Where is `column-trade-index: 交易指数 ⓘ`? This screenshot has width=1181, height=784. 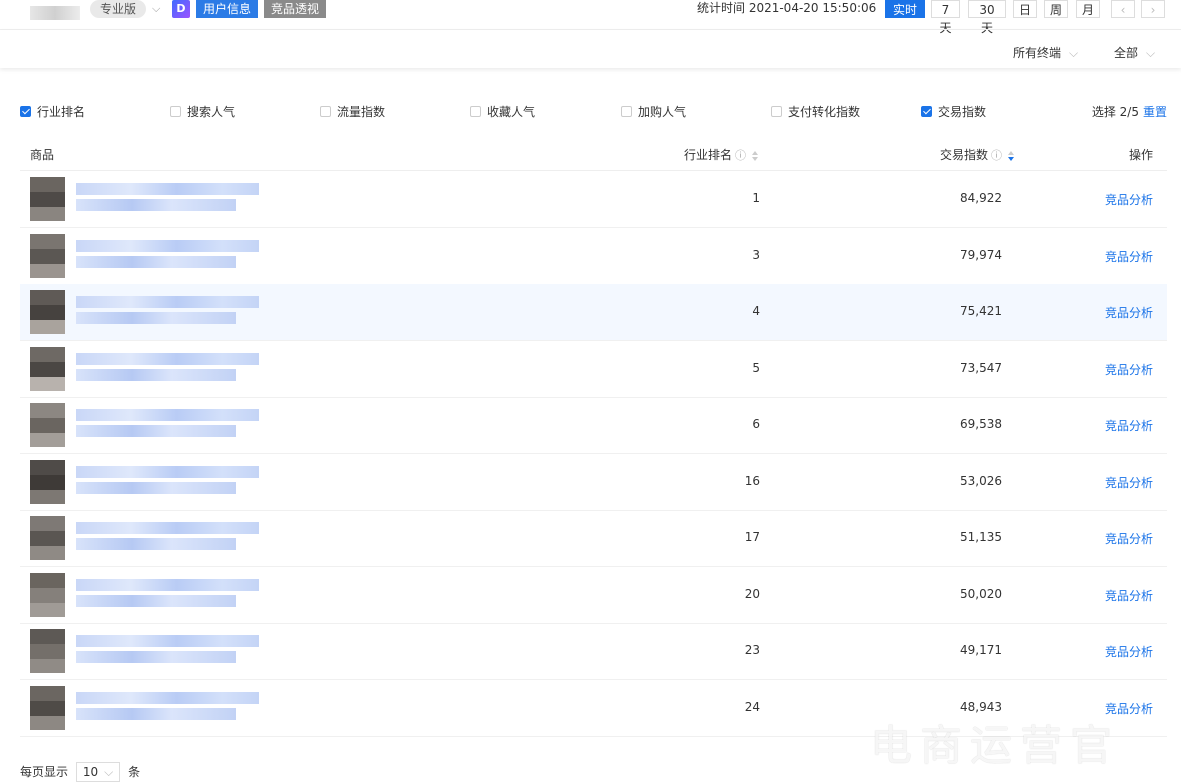 column-trade-index: 交易指数 ⓘ is located at coordinates (977, 154).